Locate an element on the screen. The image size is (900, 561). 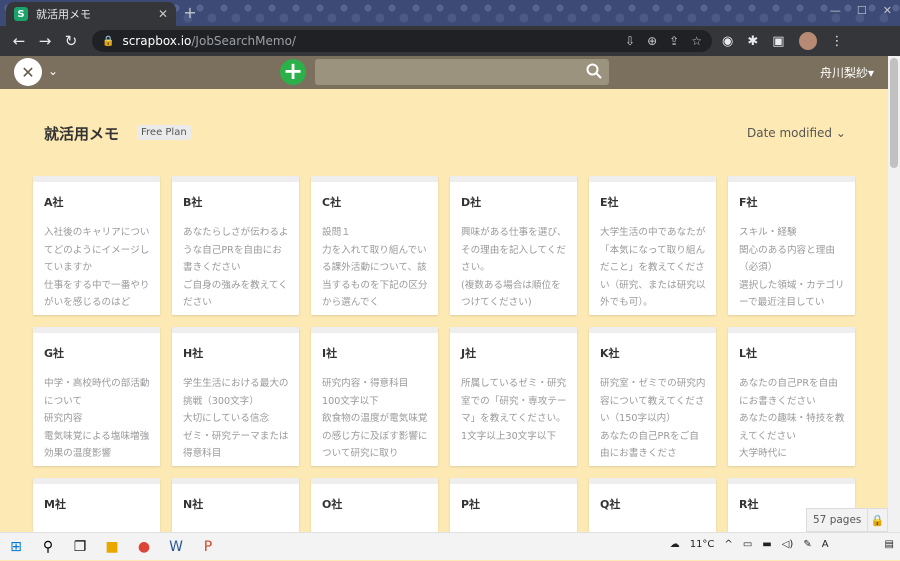
browser-tab: S 就活用メモ ✕ is located at coordinates (91, 14).